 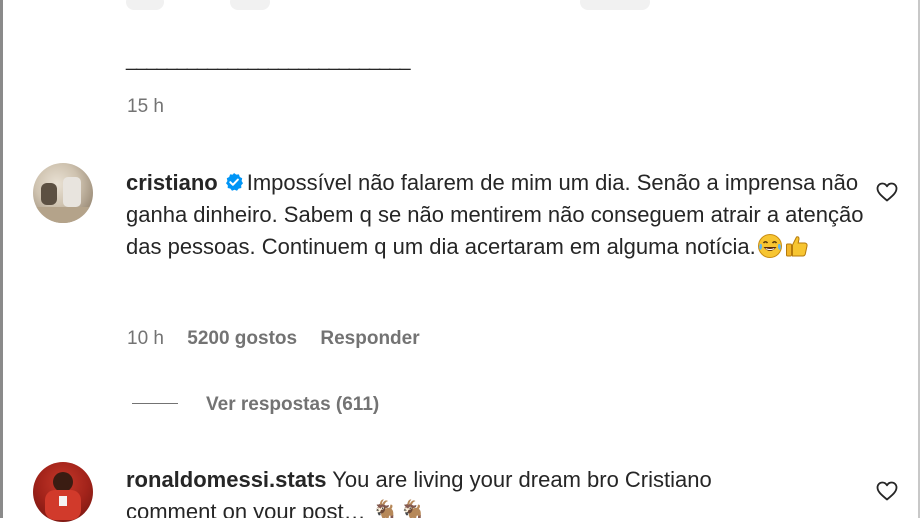 I want to click on username-ronaldomessi-stats: ronaldomessi.stats, so click(x=226, y=479).